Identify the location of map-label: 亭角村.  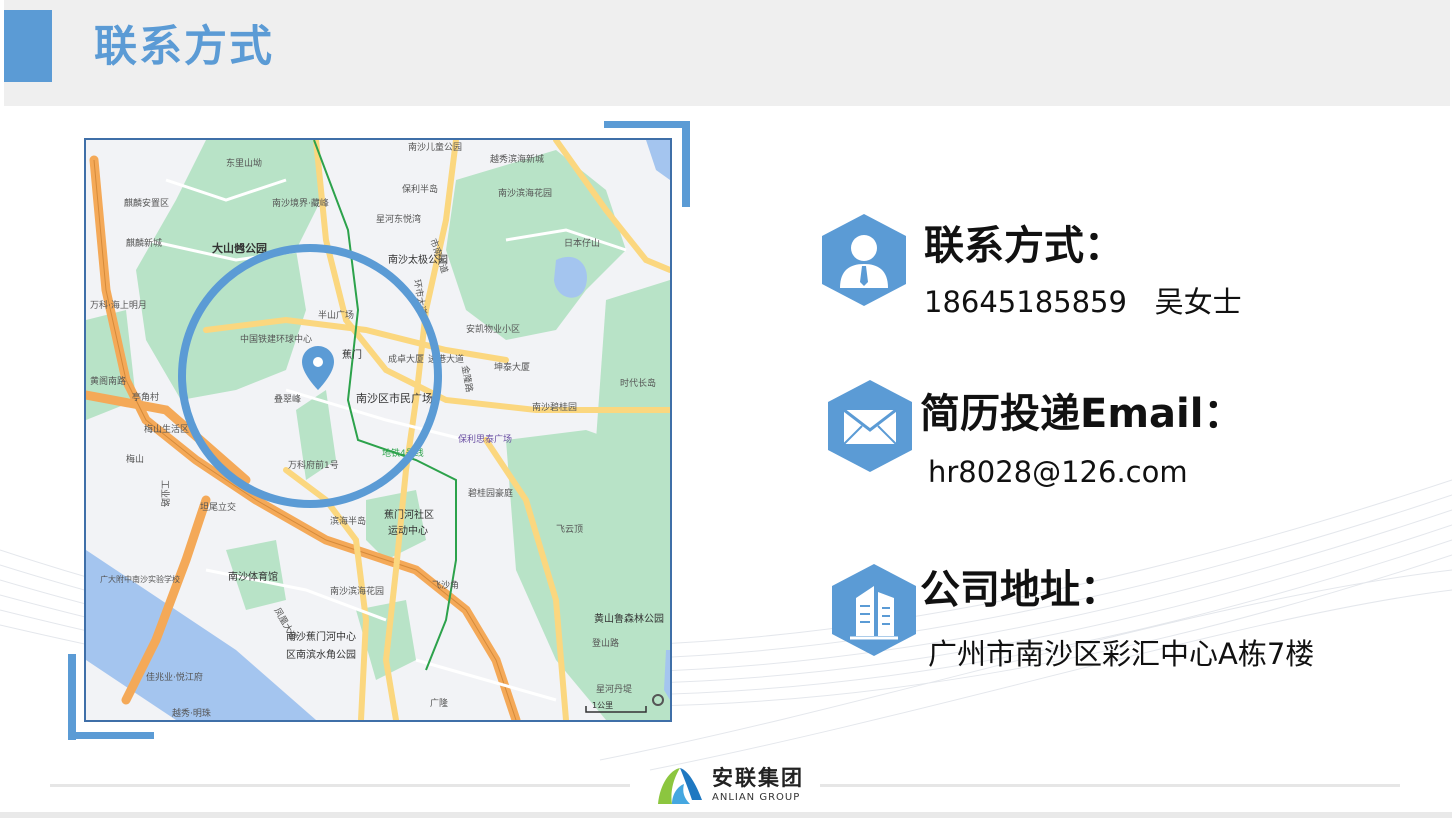
(145, 397).